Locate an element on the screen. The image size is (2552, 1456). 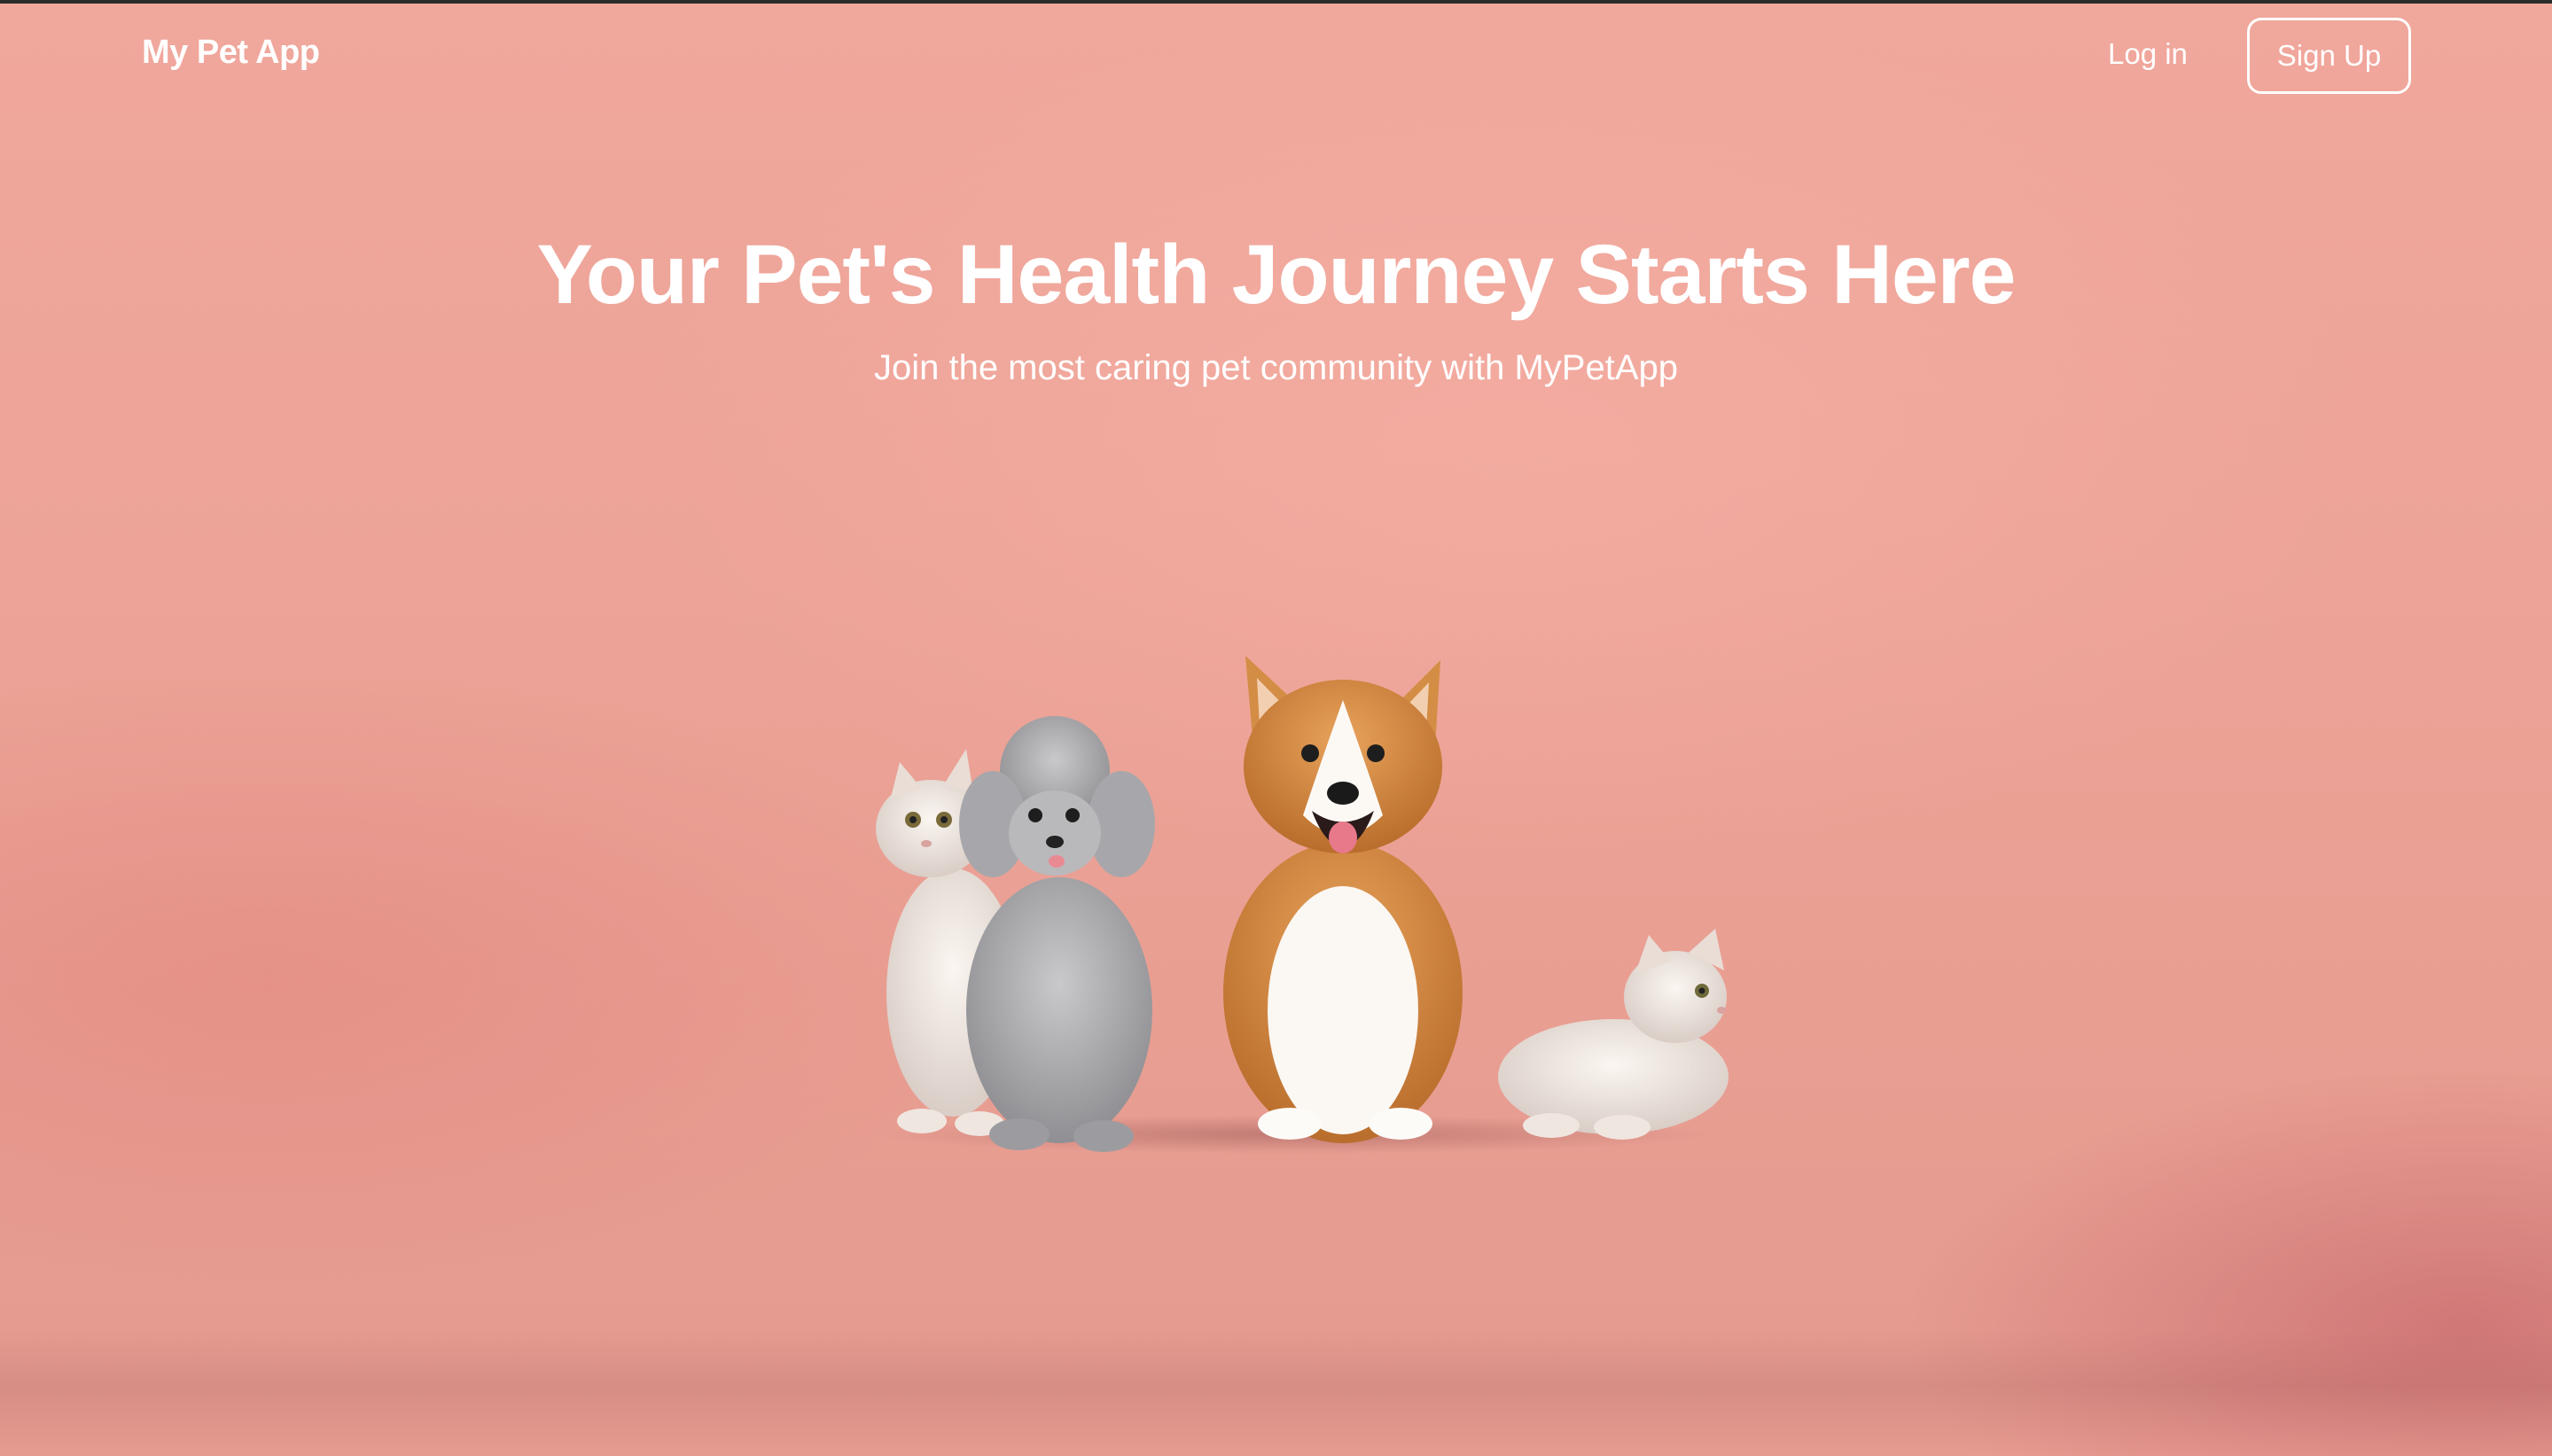
navbar: My Pet App Log in Sign Up is located at coordinates (1276, 56).